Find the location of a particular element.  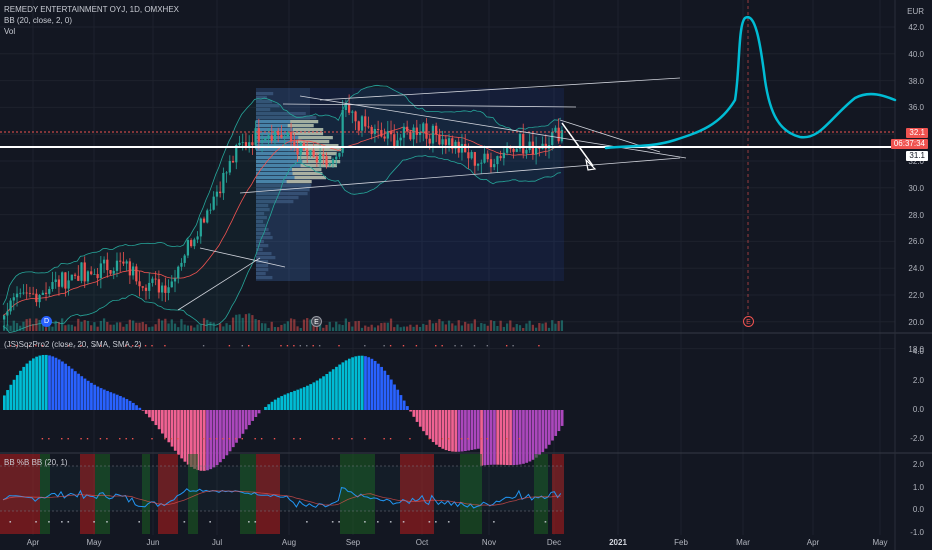

earnings-marker: E is located at coordinates (316, 321).